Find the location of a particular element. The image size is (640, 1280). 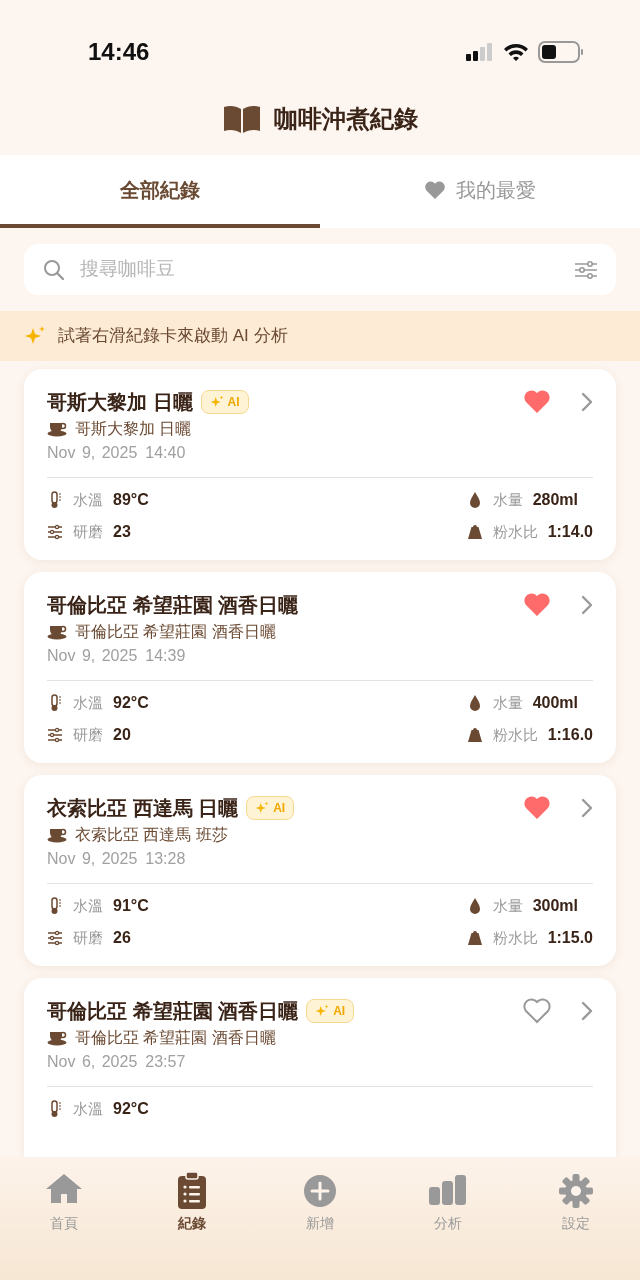

record-card: 哥倫比亞 希望莊園 酒香日曬 哥倫比亞 希望莊園 酒香日曬 Nov 9, 2025 14:39 水溫 92°C 水量 400ml 研磨 20 粉水比 1:16.0 is located at coordinates (320, 667).